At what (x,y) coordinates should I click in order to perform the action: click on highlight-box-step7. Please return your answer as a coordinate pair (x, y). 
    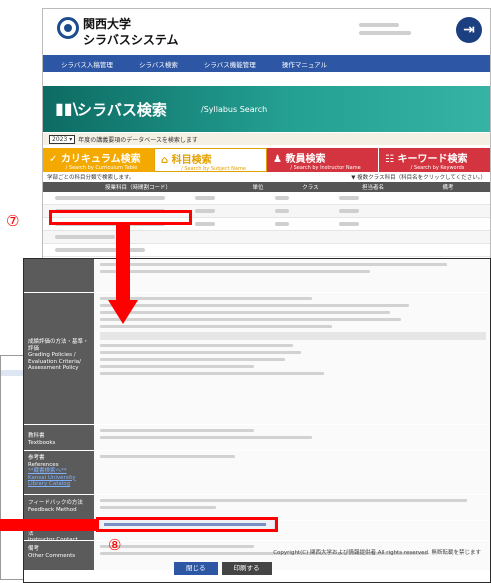
    Looking at the image, I should click on (120, 217).